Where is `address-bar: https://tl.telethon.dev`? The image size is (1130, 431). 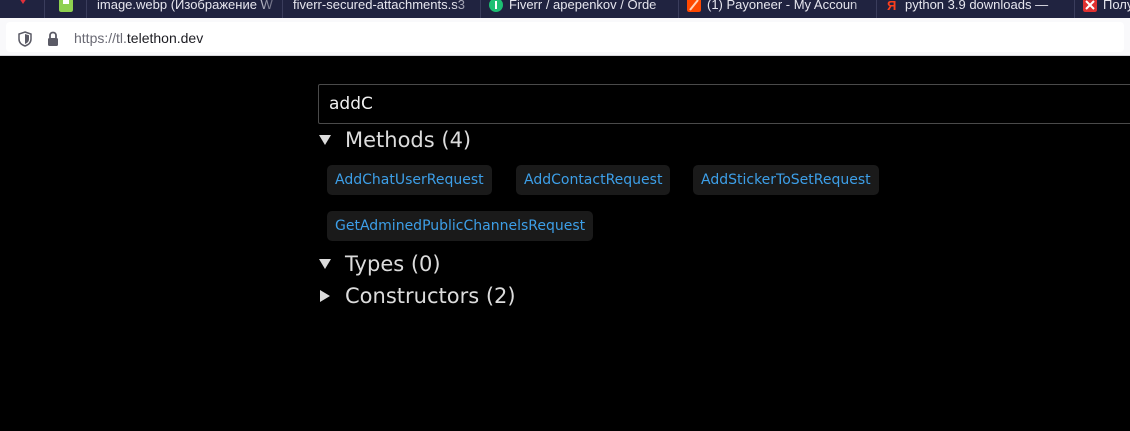
address-bar: https://tl.telethon.dev is located at coordinates (565, 37).